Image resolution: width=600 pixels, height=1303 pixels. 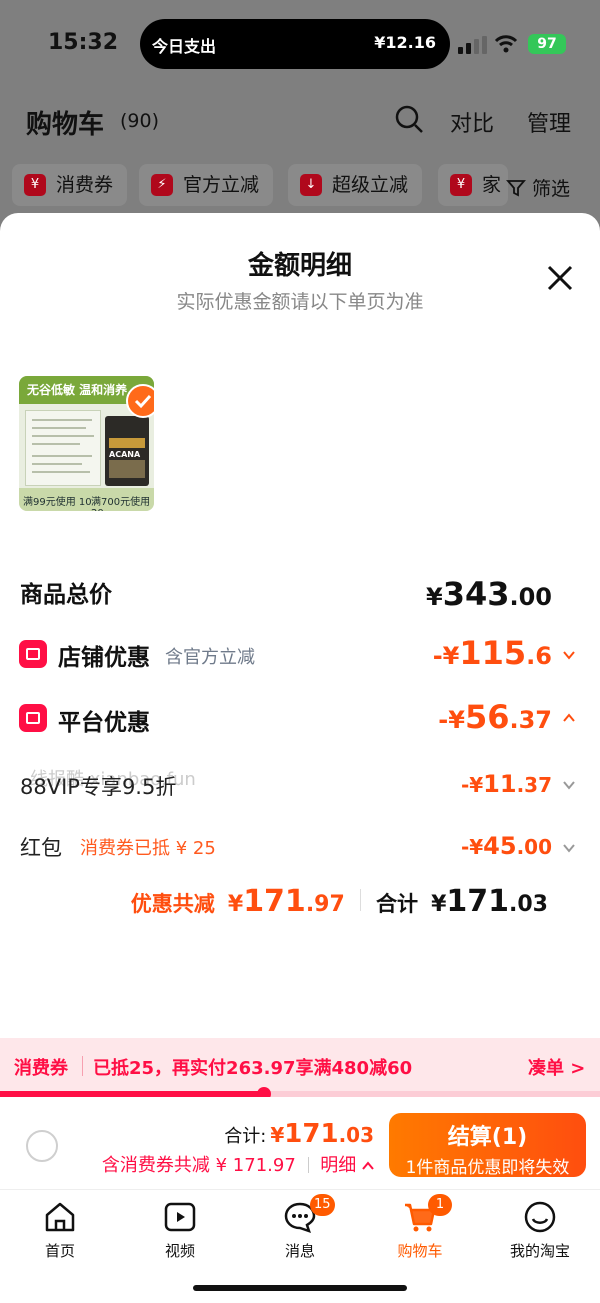 I want to click on island-expense-amount: ¥12.16, so click(x=405, y=42).